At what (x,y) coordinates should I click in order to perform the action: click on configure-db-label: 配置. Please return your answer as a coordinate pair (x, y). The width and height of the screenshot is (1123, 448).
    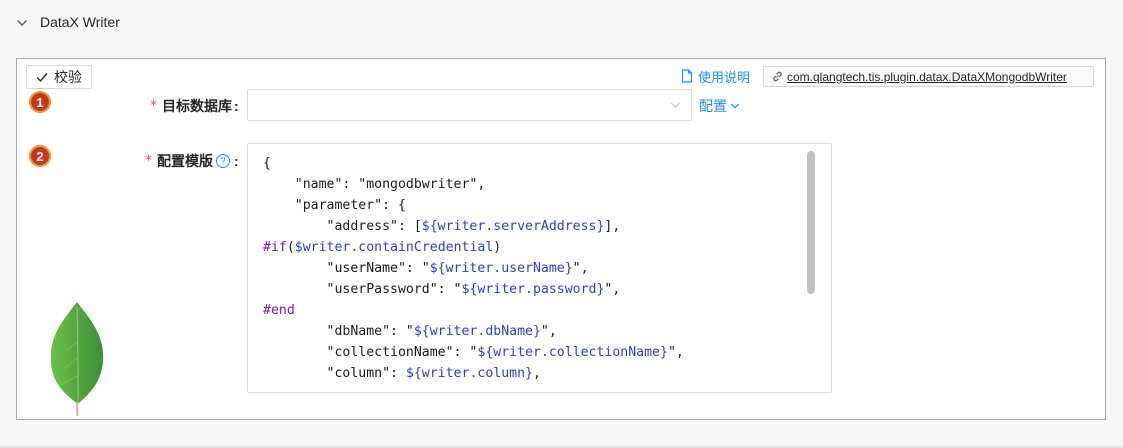
    Looking at the image, I should click on (713, 106).